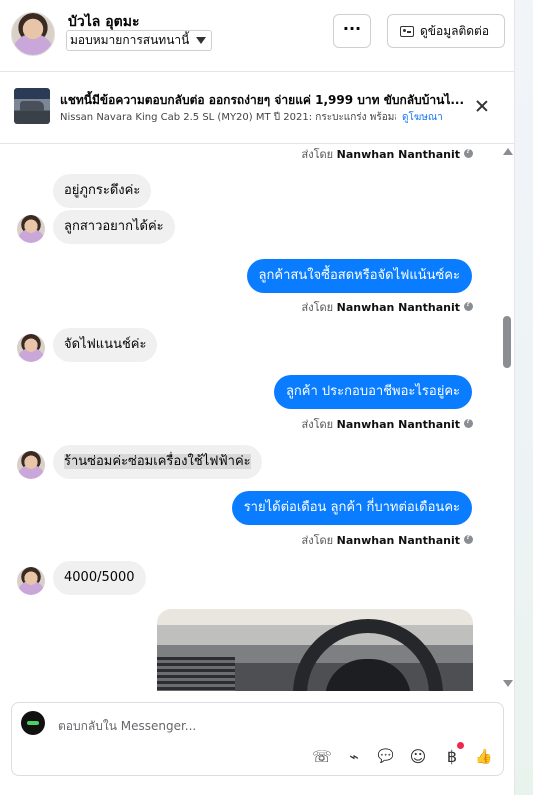 The height and width of the screenshot is (795, 533). What do you see at coordinates (482, 106) in the screenshot?
I see `close-icon` at bounding box center [482, 106].